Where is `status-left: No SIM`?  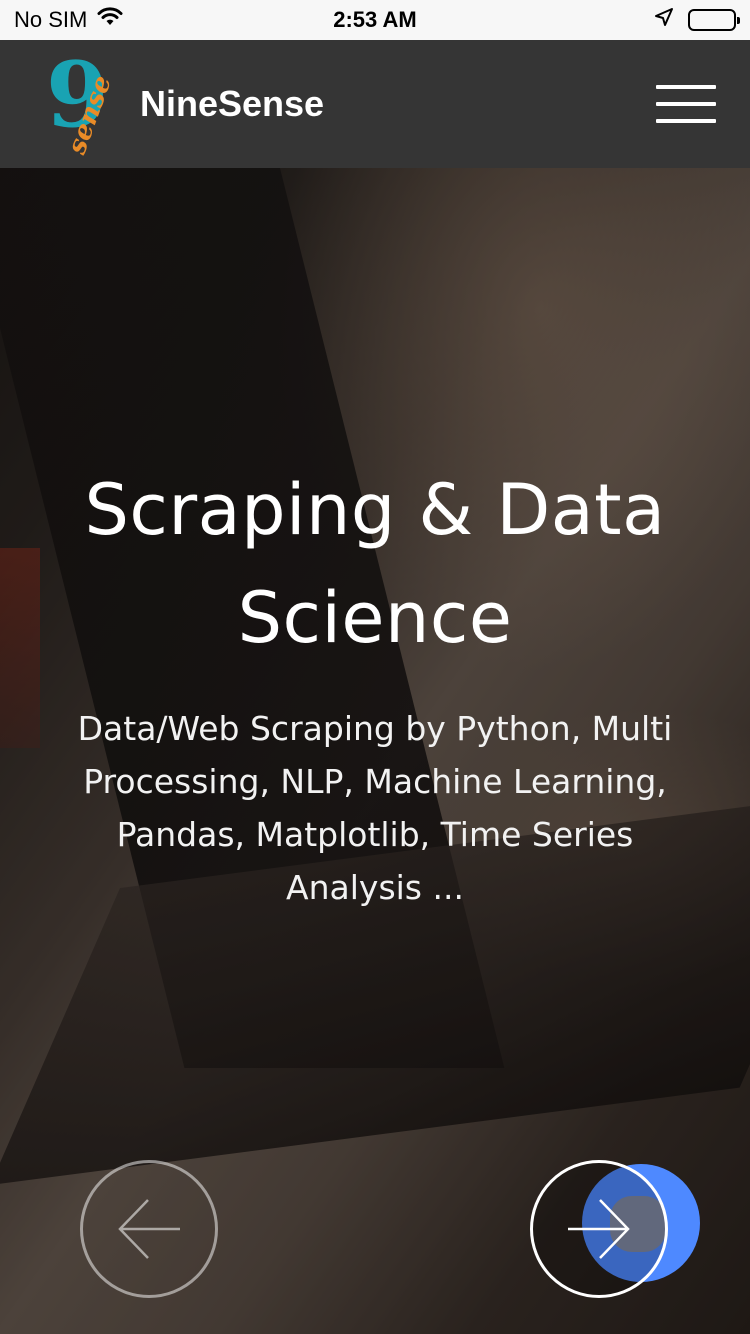 status-left: No SIM is located at coordinates (68, 20).